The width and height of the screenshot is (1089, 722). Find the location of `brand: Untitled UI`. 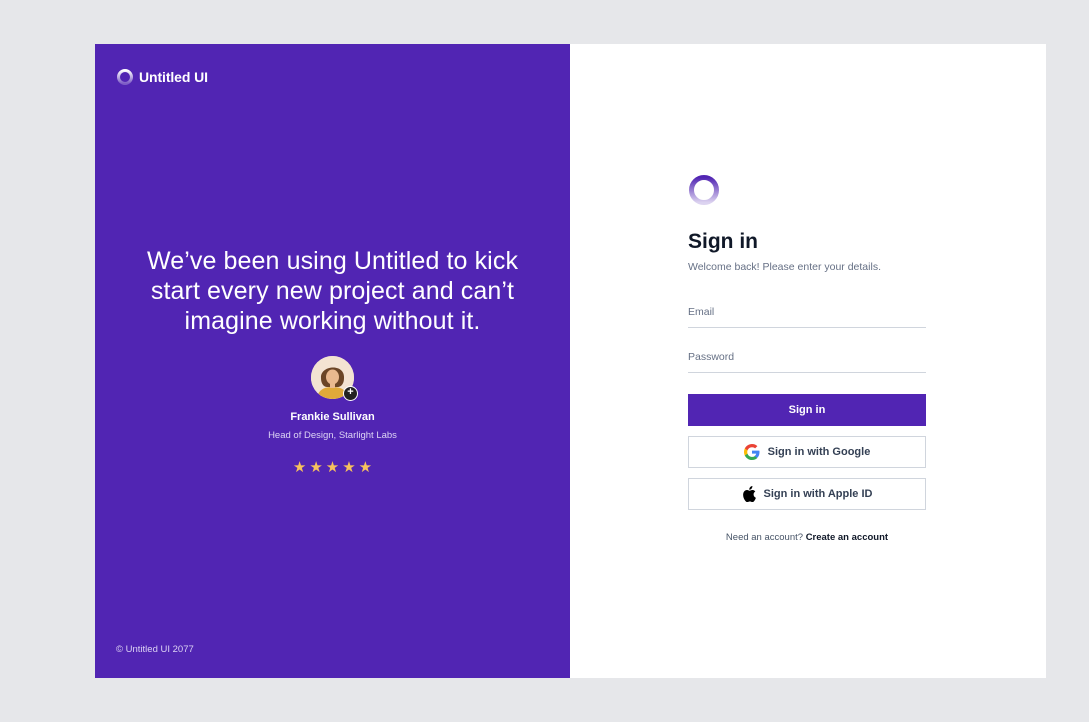

brand: Untitled UI is located at coordinates (162, 77).